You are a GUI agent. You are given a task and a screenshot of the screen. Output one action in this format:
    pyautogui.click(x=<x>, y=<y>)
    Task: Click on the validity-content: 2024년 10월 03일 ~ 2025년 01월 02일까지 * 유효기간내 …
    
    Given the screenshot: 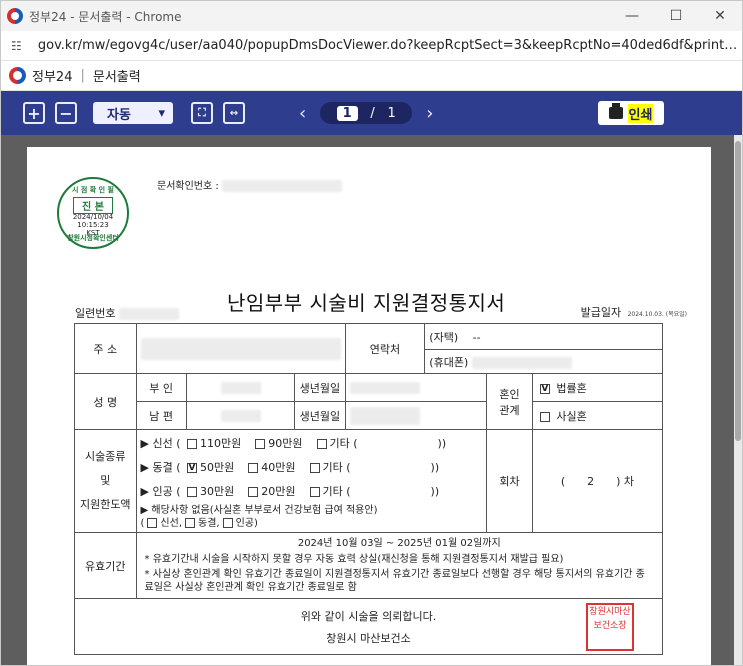 What is the action you would take?
    pyautogui.click(x=399, y=565)
    